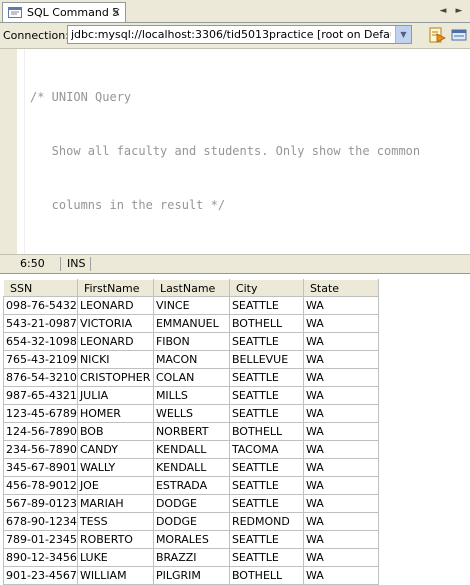 The height and width of the screenshot is (585, 470). Describe the element at coordinates (115, 359) in the screenshot. I see `table-cell: NICKI` at that location.